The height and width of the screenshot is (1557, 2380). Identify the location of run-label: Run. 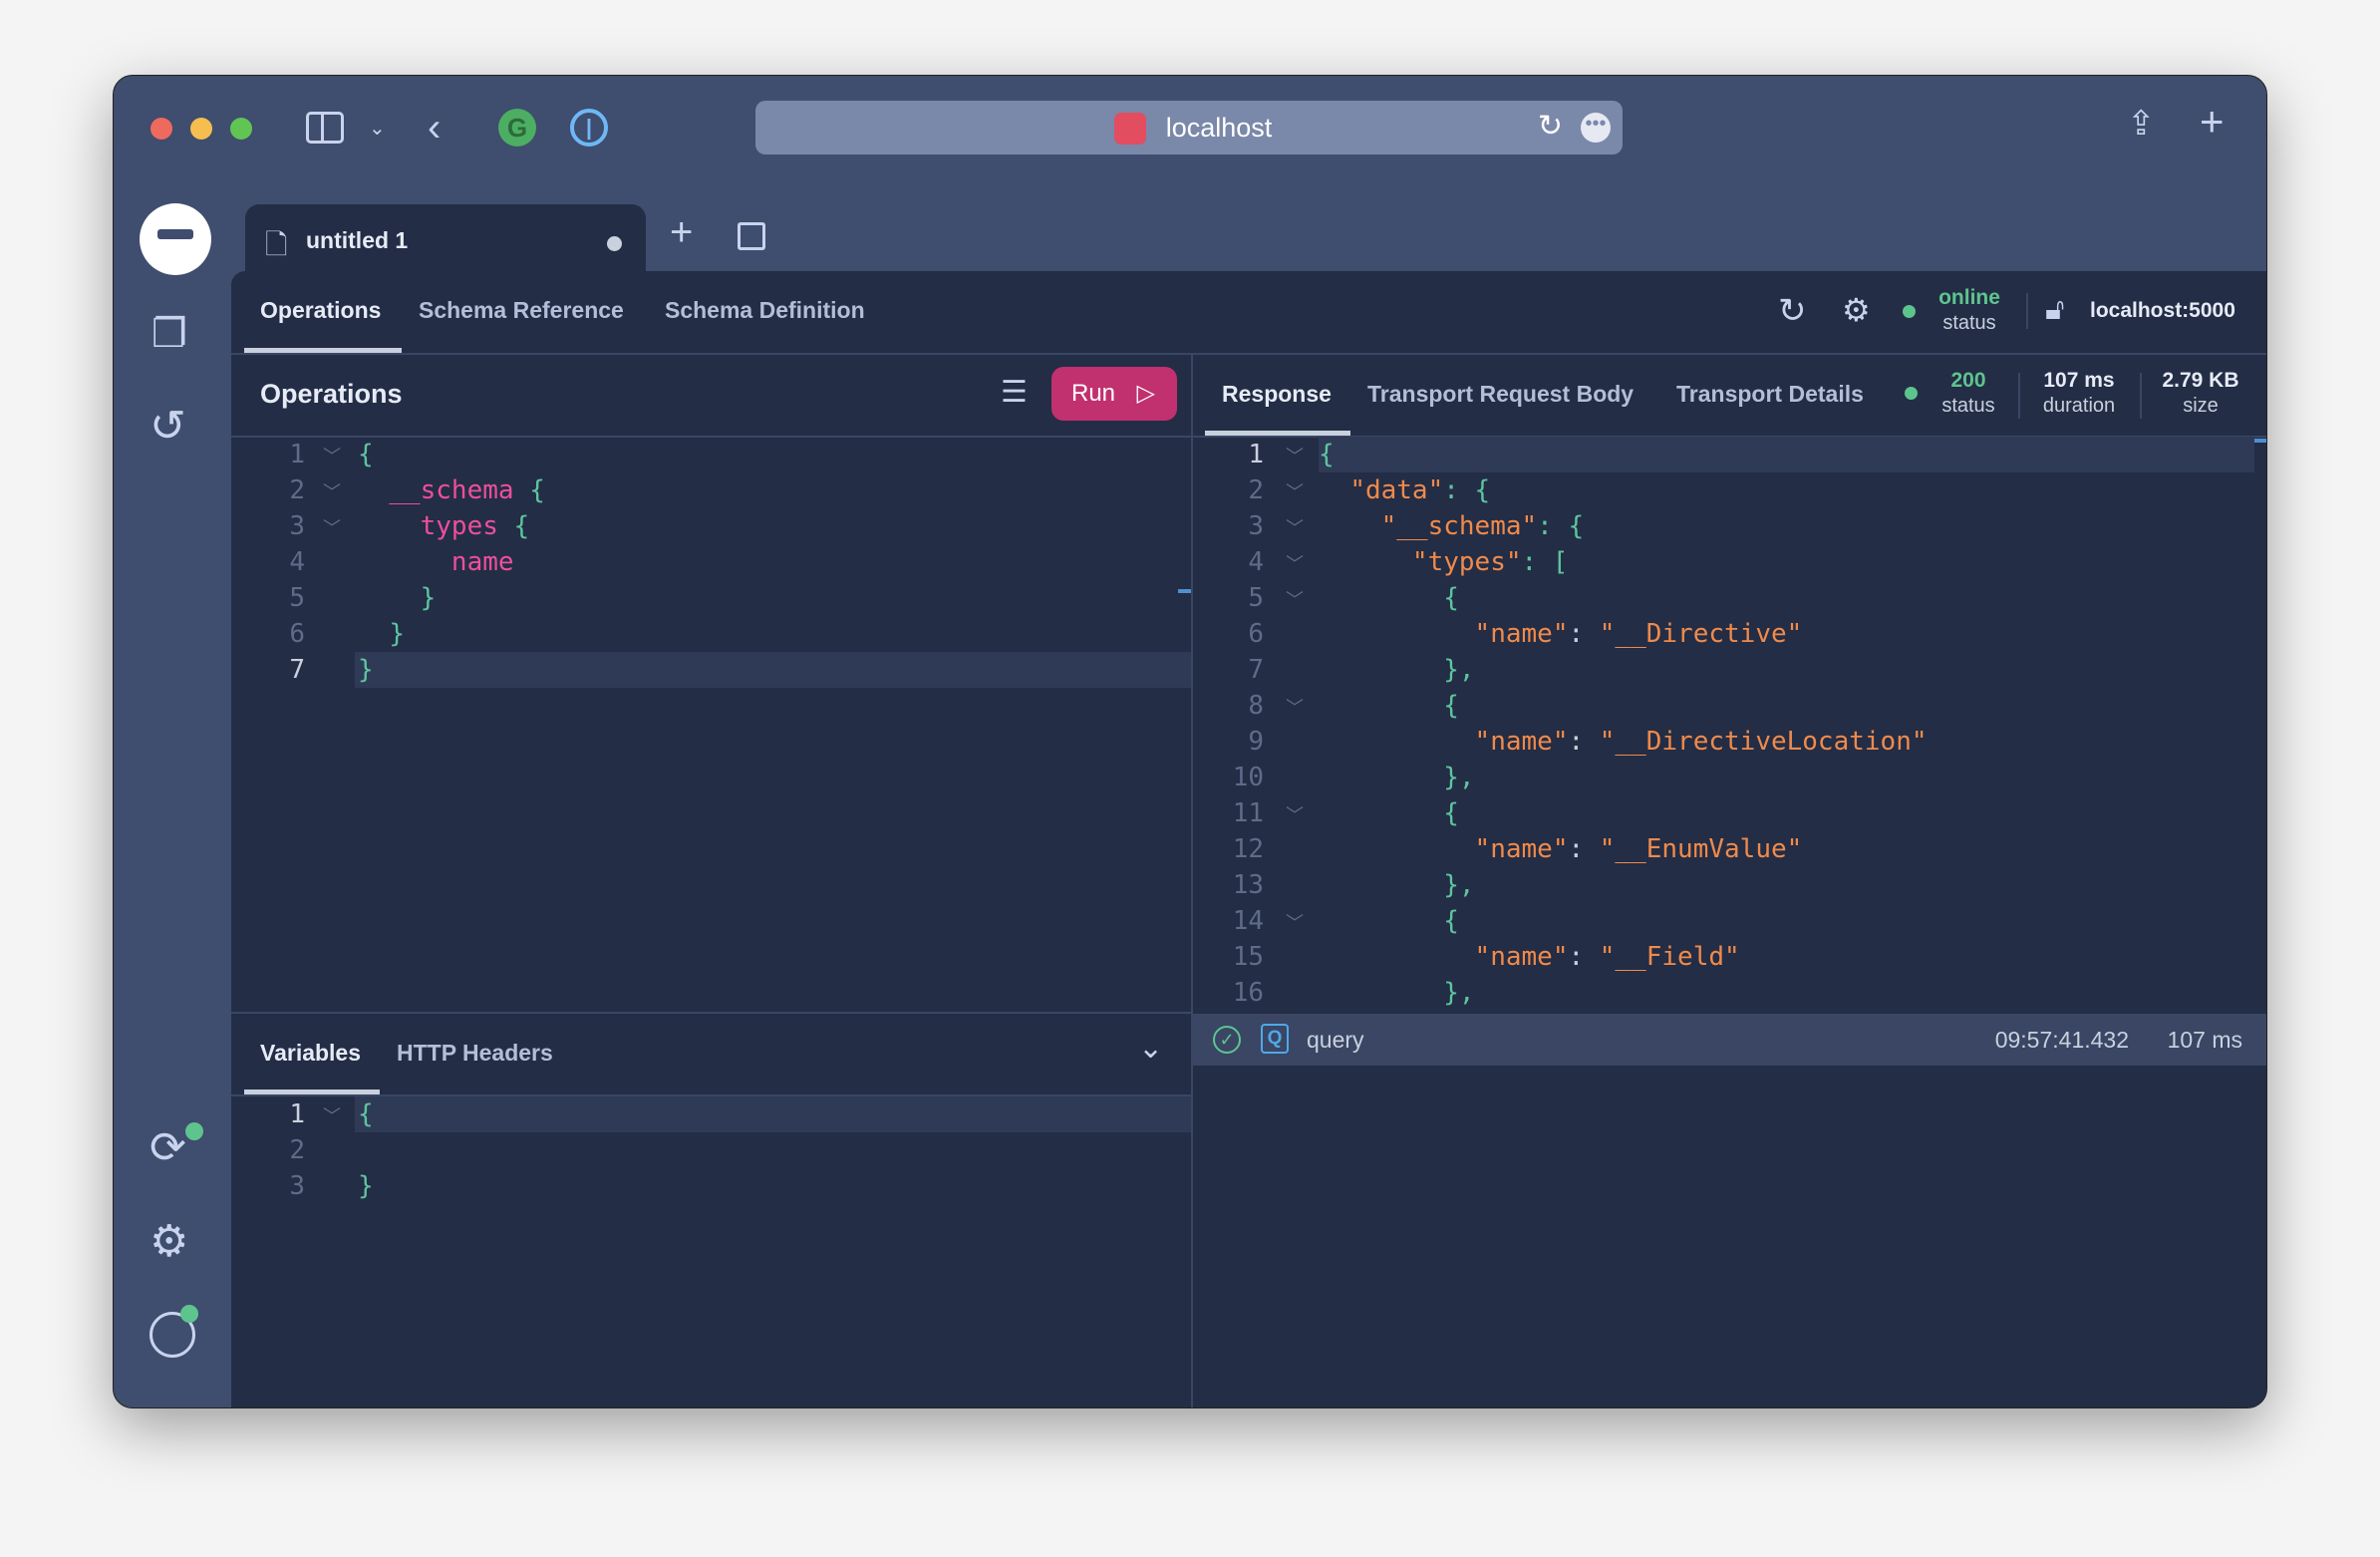
(1093, 393).